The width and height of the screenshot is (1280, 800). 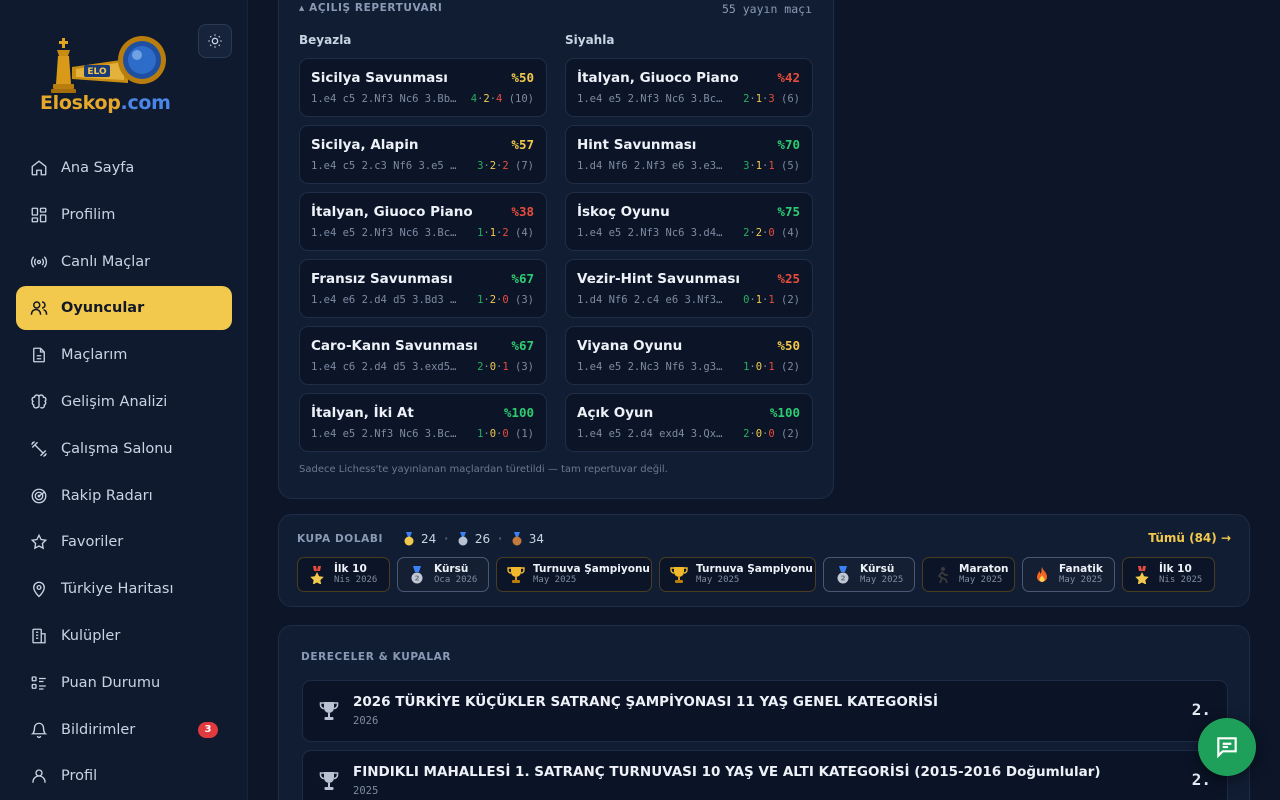 What do you see at coordinates (39, 496) in the screenshot?
I see `radar-icon` at bounding box center [39, 496].